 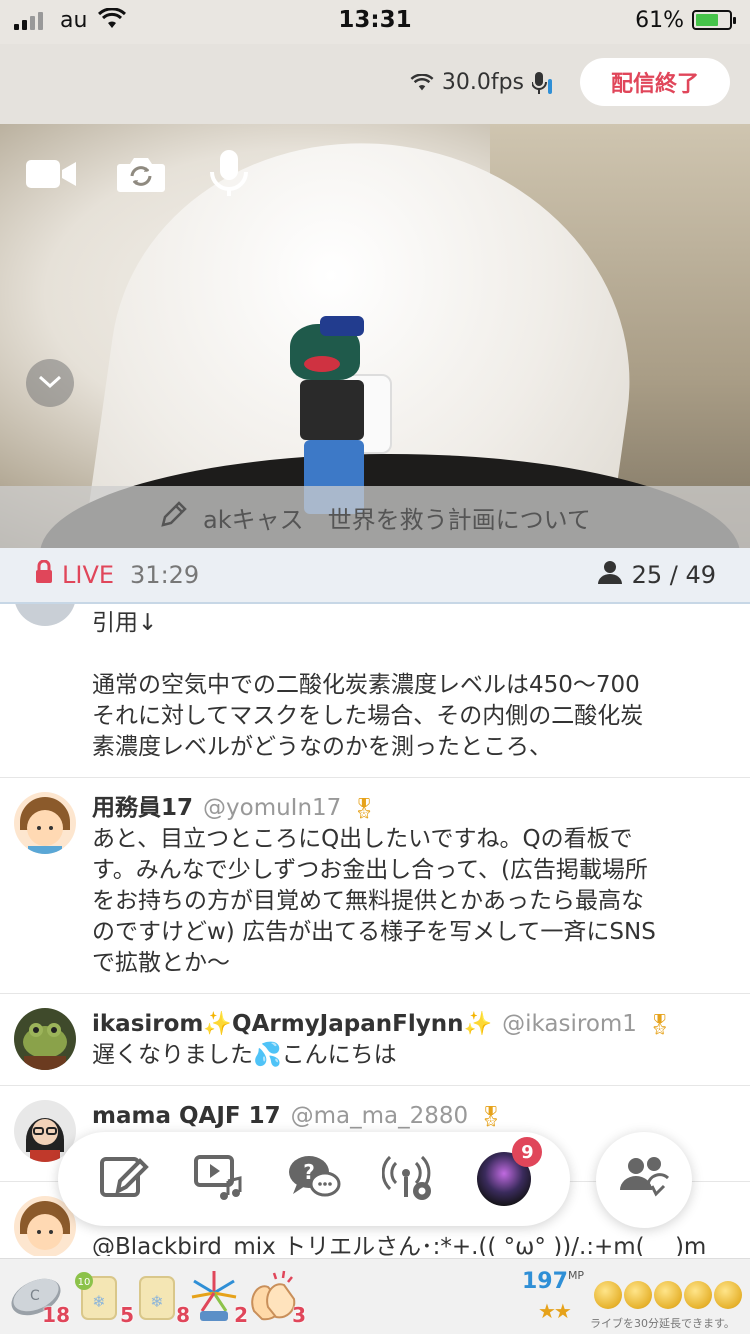 What do you see at coordinates (52, 176) in the screenshot?
I see `video-camera-icon` at bounding box center [52, 176].